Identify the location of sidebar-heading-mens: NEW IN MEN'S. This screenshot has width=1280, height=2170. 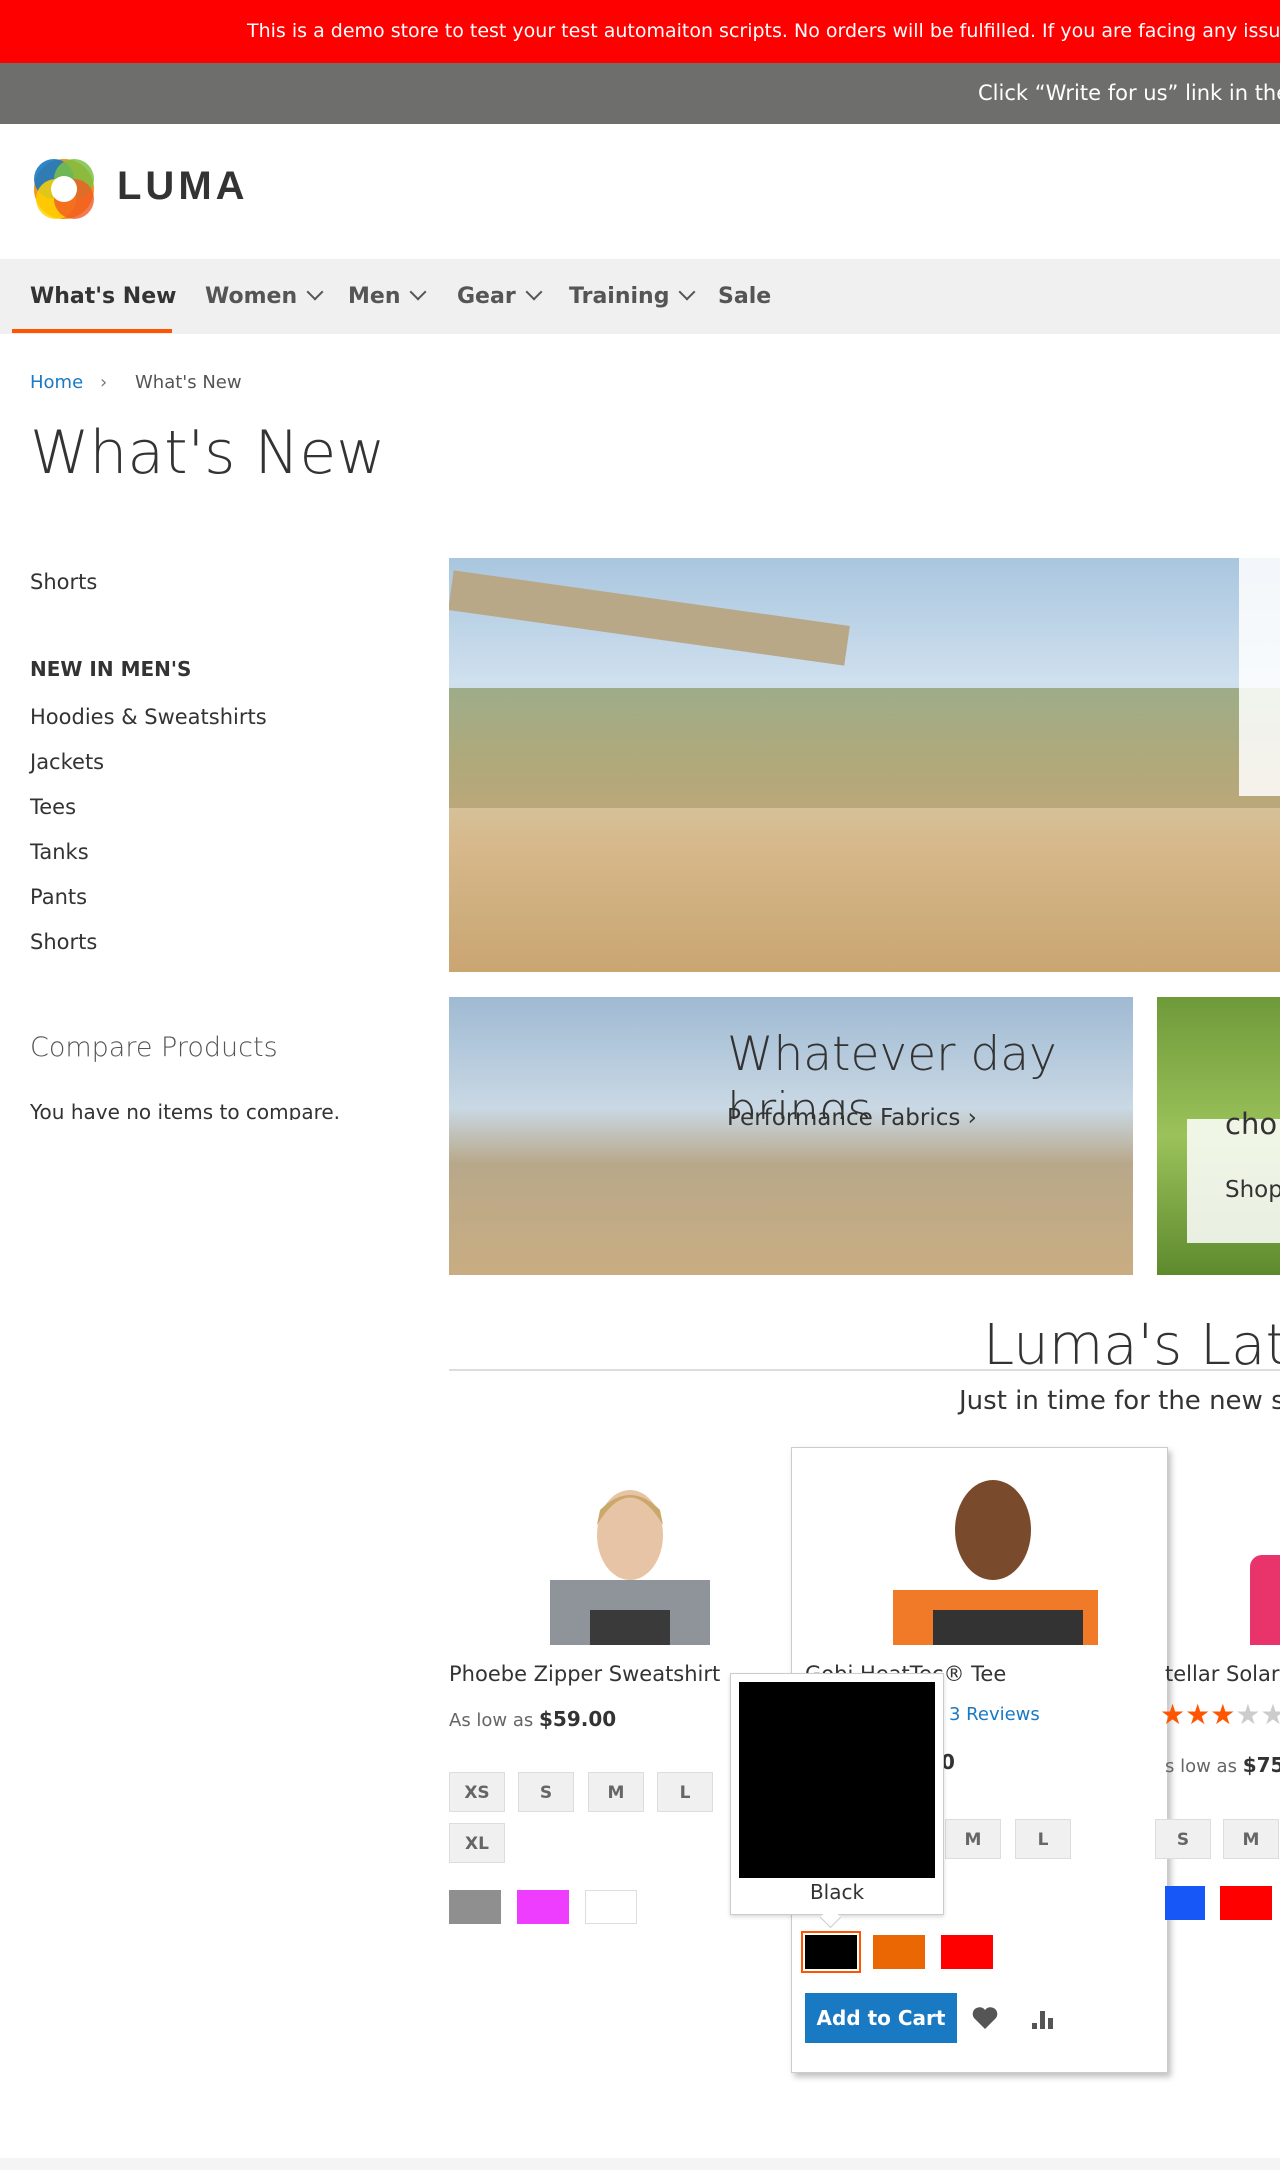
(111, 669).